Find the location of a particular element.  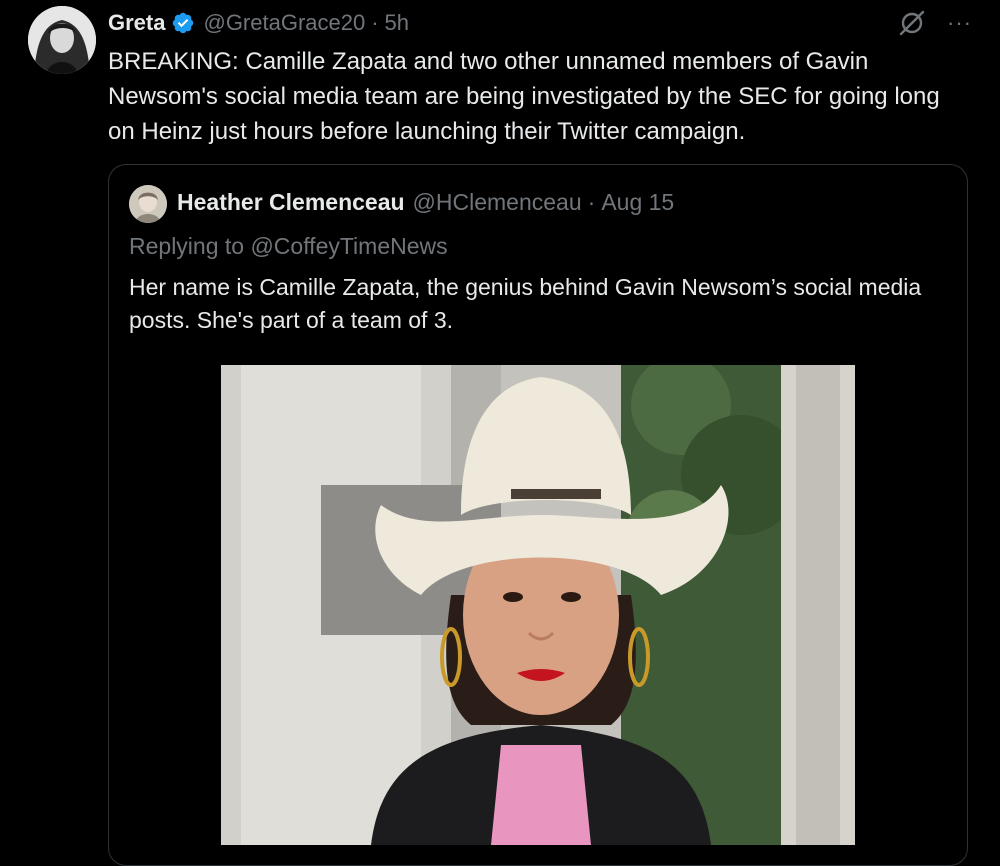

grok-icon is located at coordinates (912, 23).